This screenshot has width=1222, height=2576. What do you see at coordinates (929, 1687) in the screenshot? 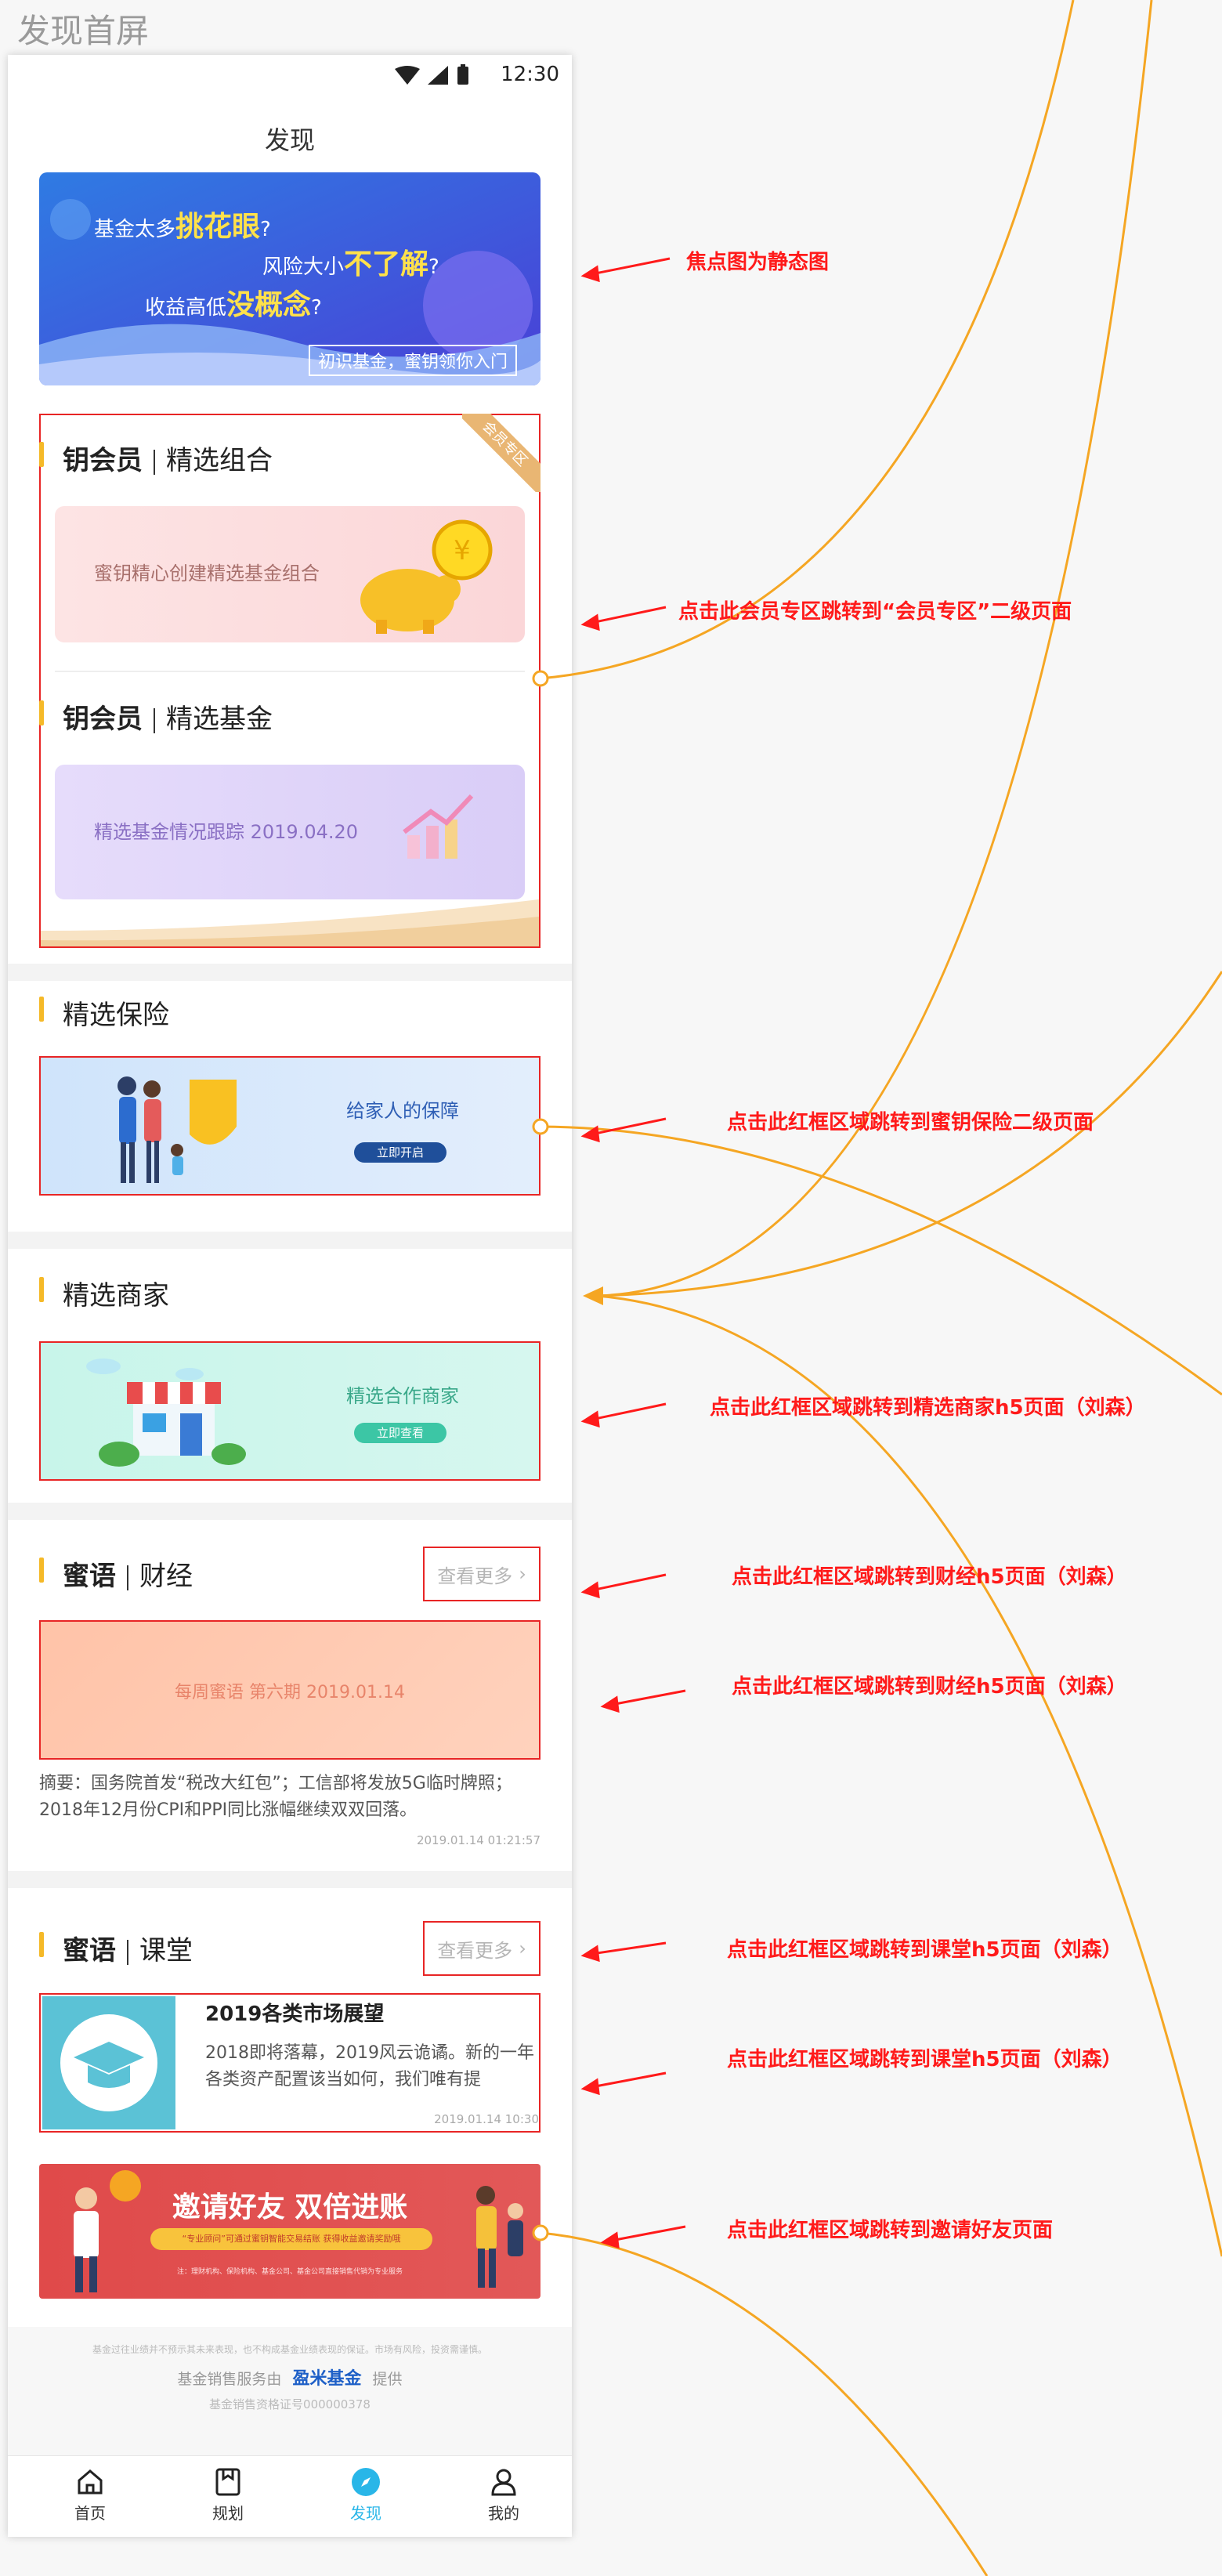
I see `annotation-finance-card: 点击此红框区域跳转到财经h5页面（刘森）` at bounding box center [929, 1687].